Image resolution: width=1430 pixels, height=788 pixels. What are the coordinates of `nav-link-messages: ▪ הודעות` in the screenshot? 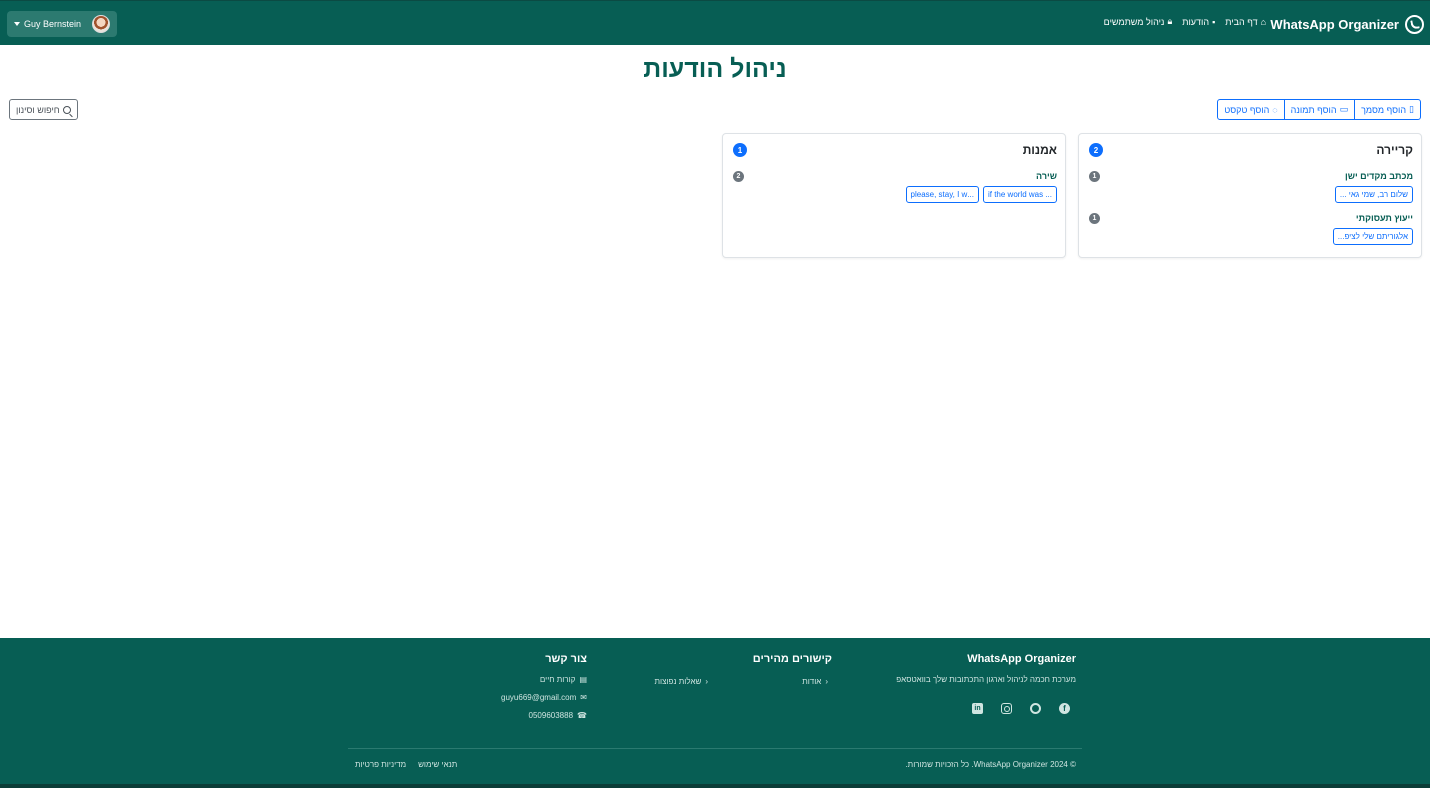 It's located at (1198, 22).